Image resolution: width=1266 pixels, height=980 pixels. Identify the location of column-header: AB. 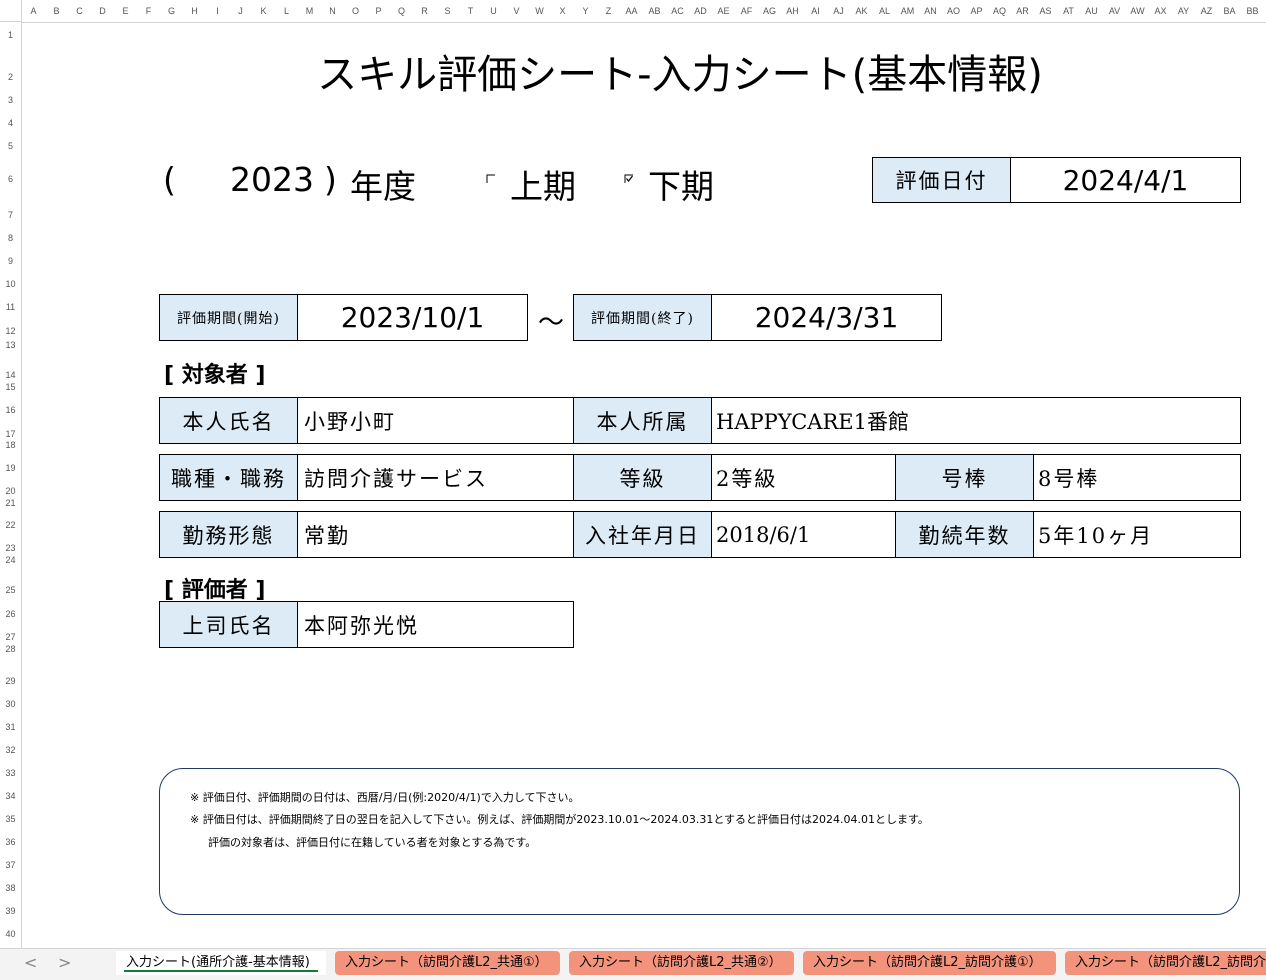
(654, 11).